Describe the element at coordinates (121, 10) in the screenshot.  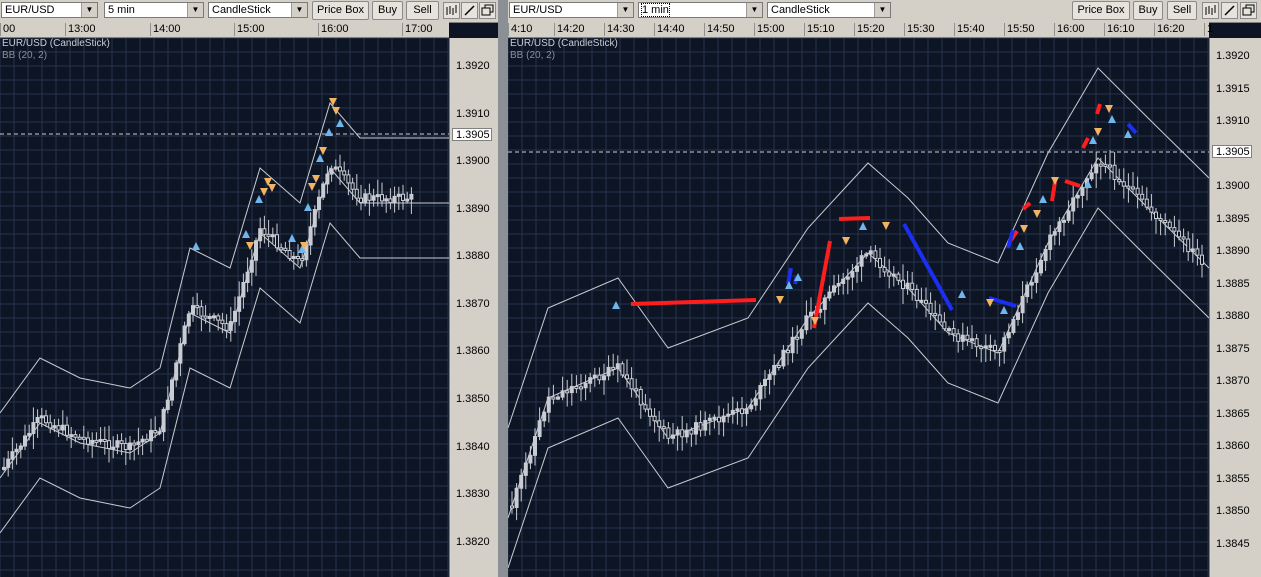
I see `interval-value: 5 min` at that location.